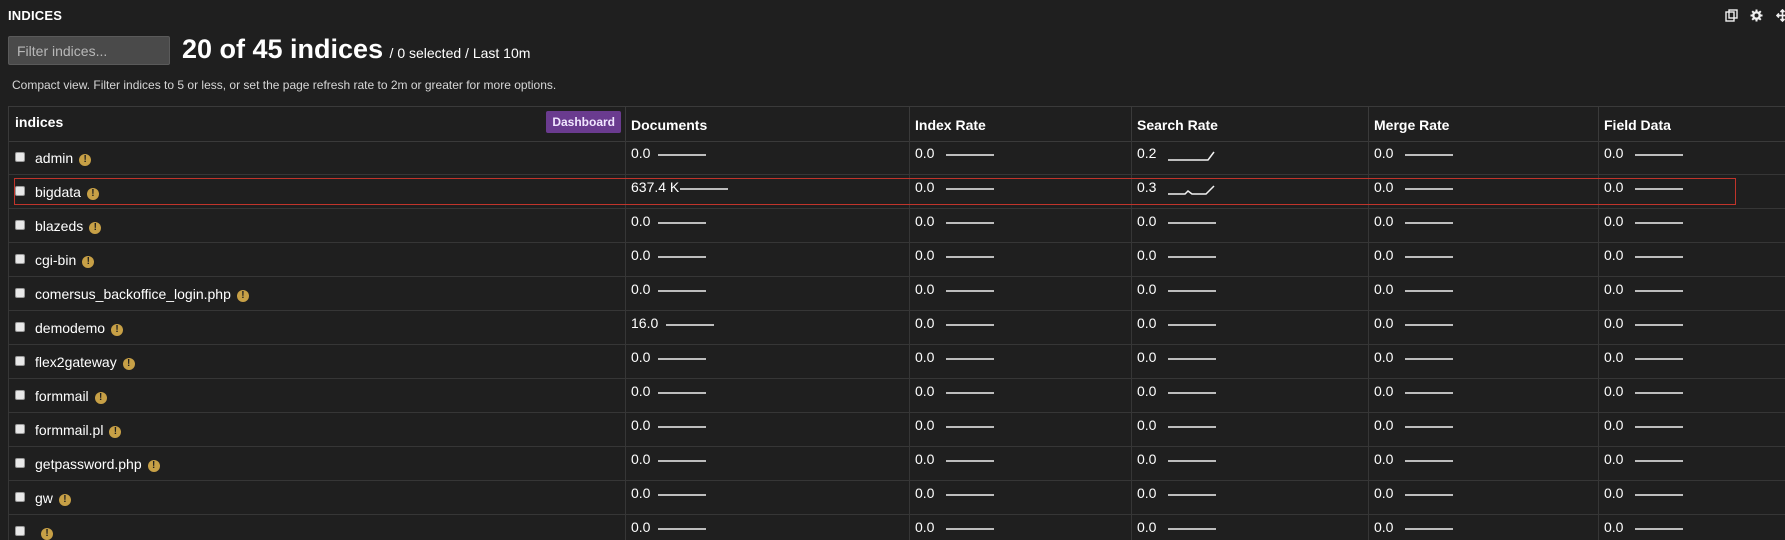  I want to click on expand-icon, so click(1780, 15).